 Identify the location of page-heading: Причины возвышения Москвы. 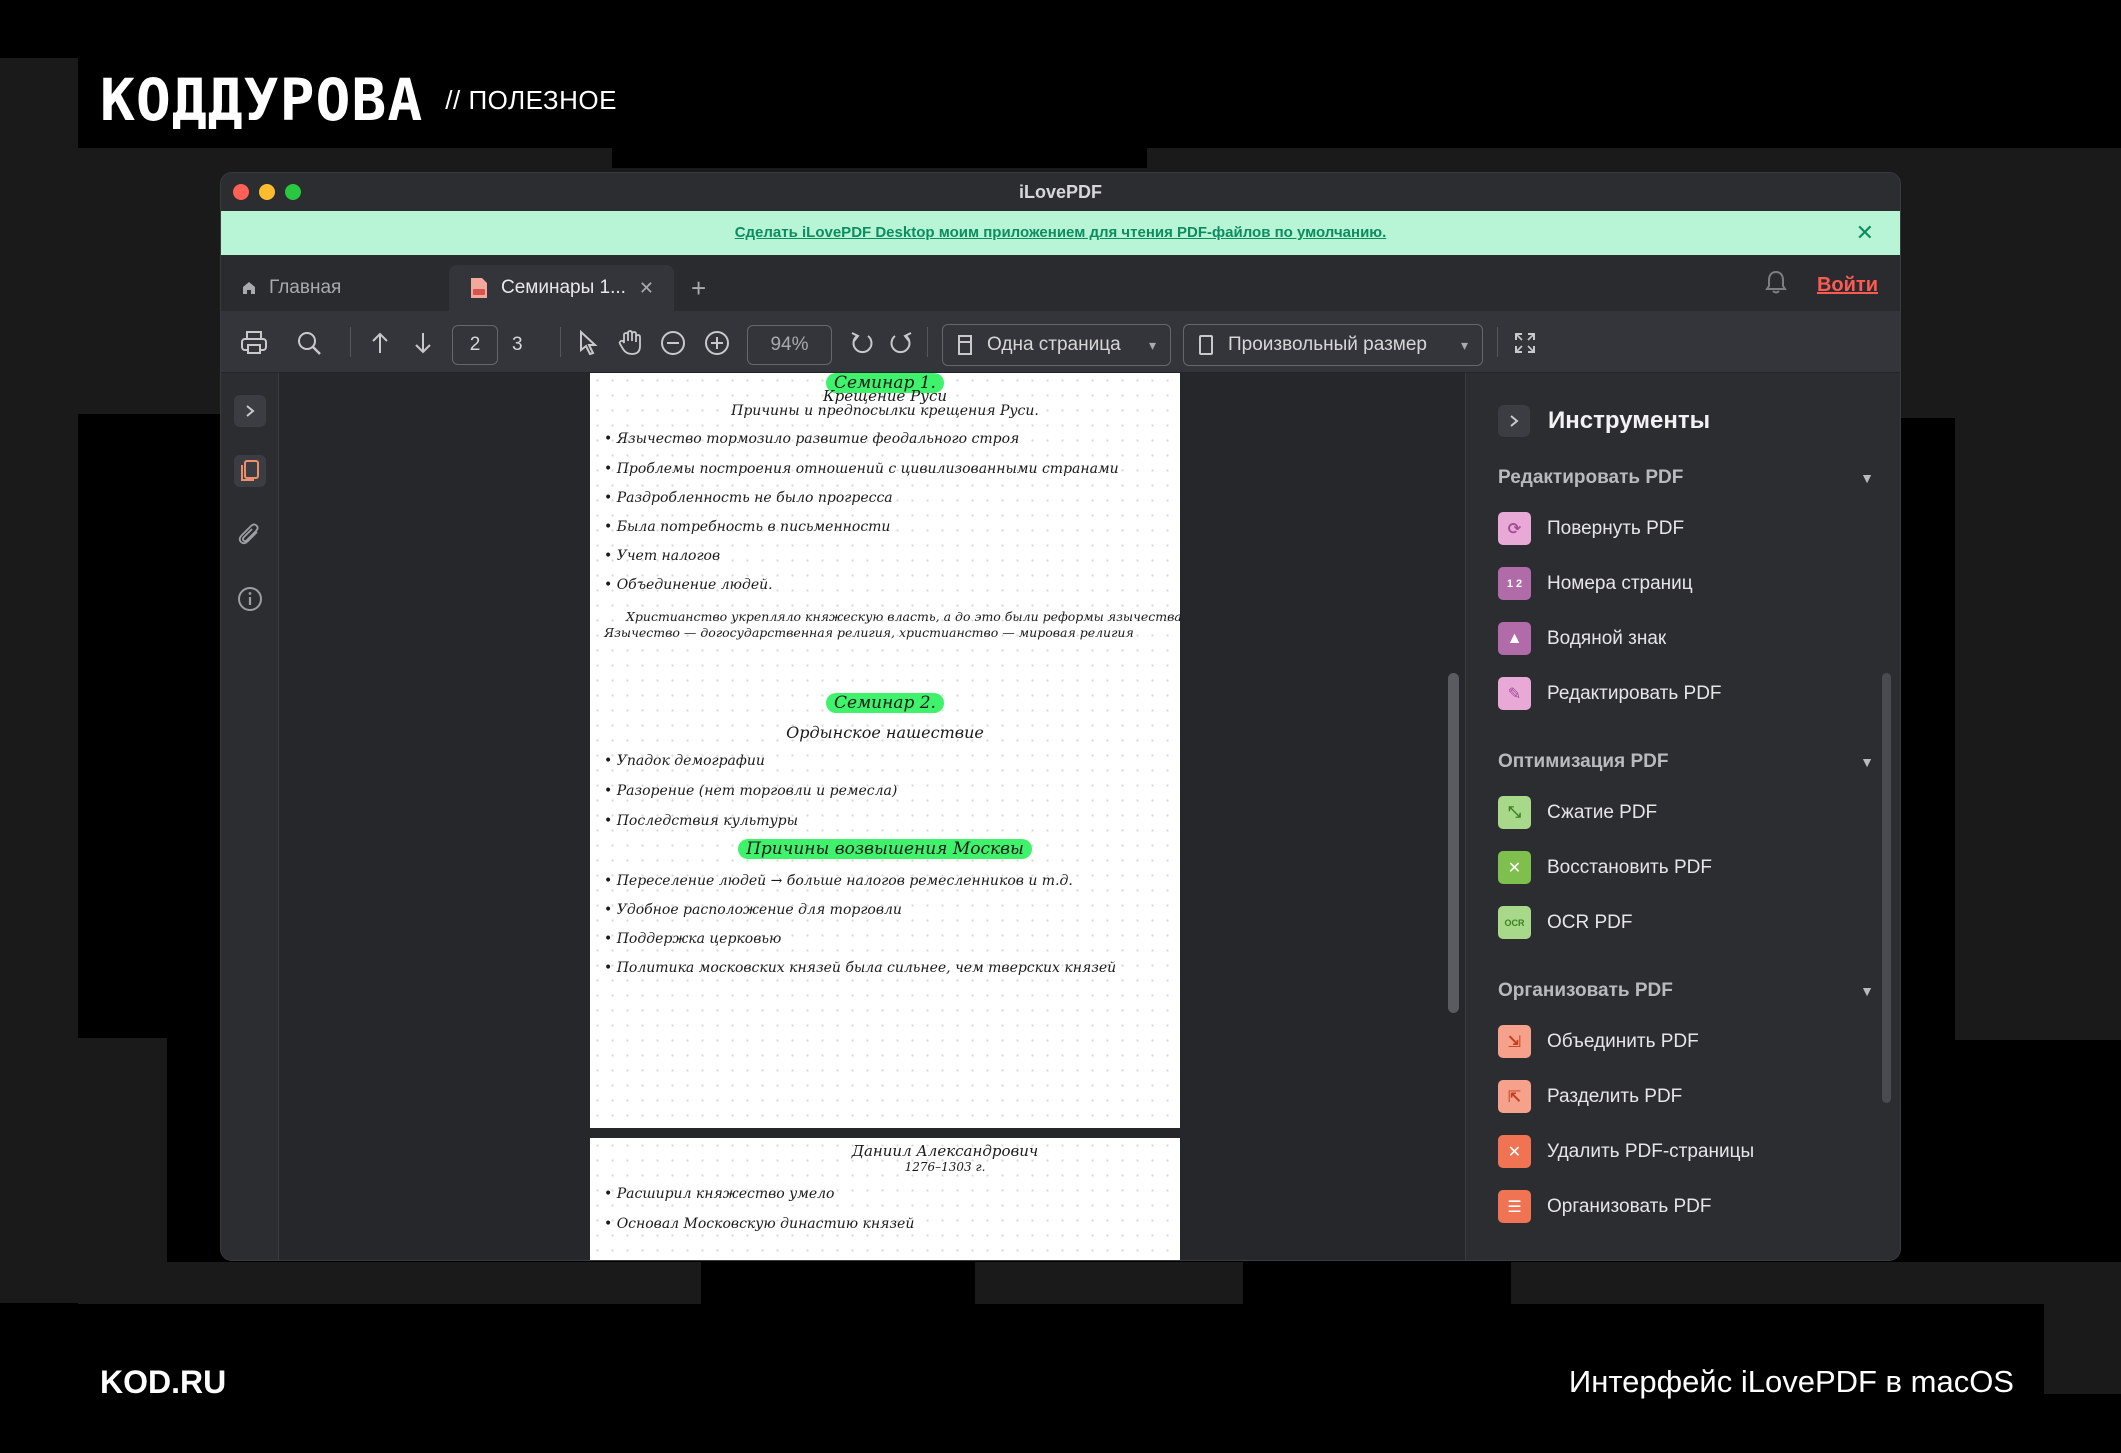
(885, 849).